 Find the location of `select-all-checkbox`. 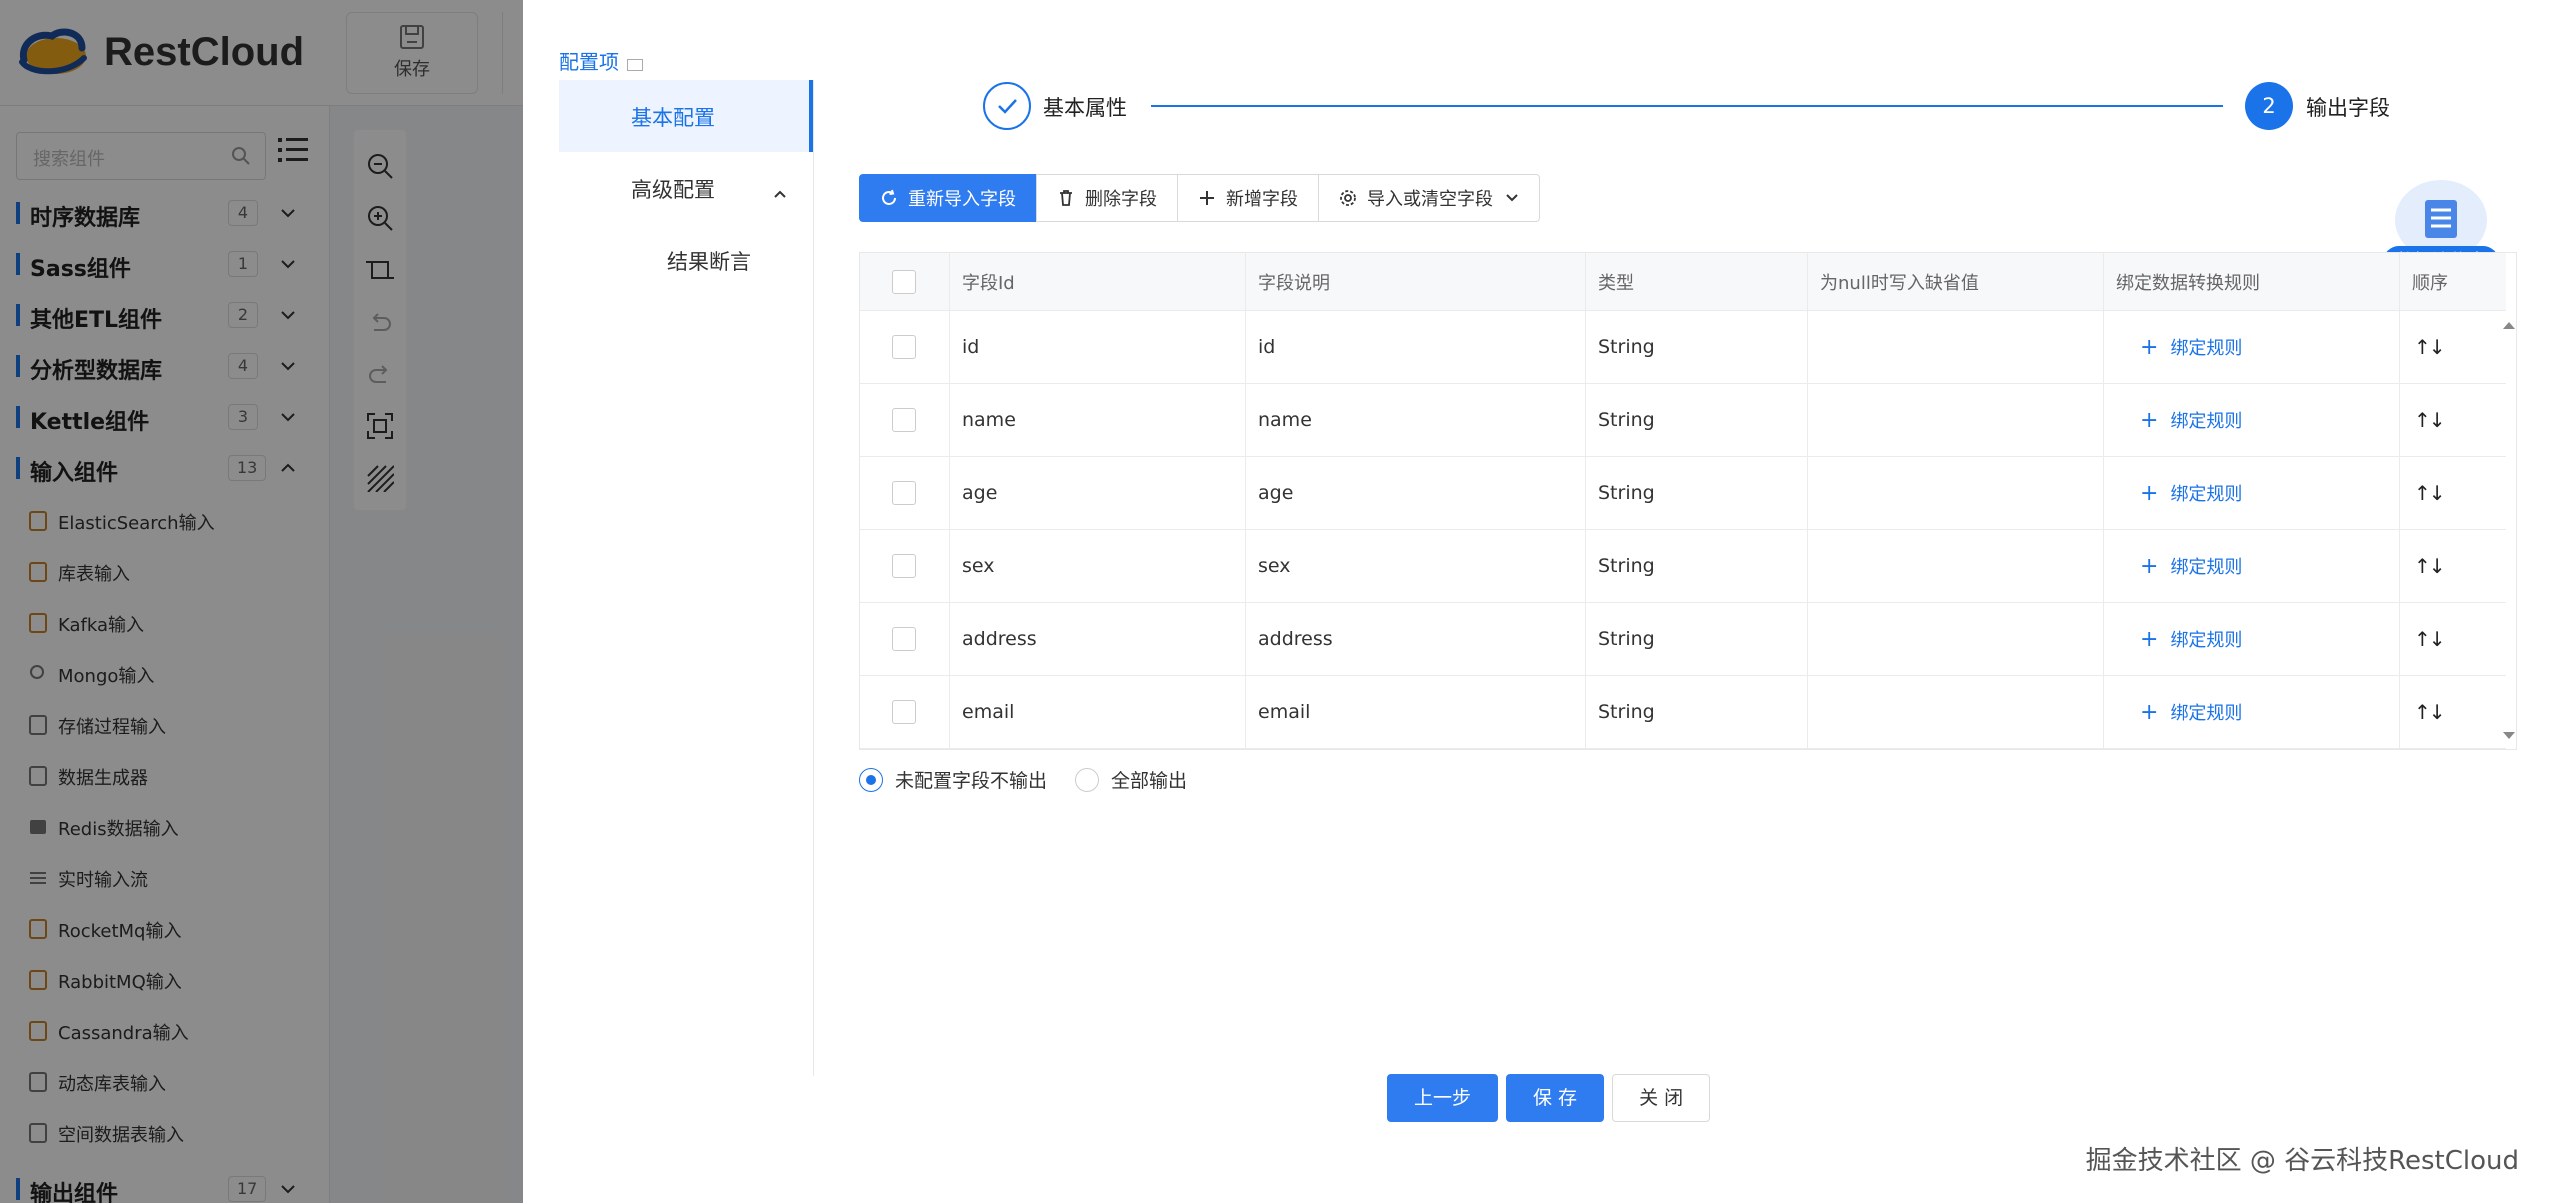

select-all-checkbox is located at coordinates (904, 281).